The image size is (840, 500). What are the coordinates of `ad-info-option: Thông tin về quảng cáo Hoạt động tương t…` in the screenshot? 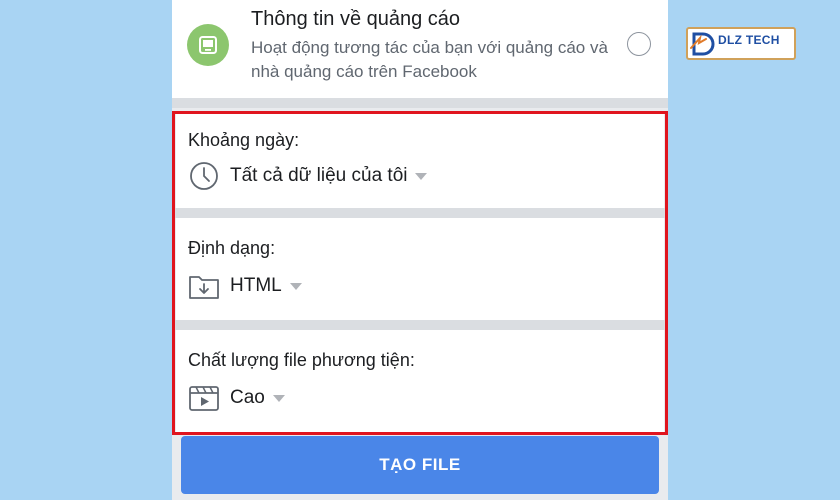 It's located at (420, 49).